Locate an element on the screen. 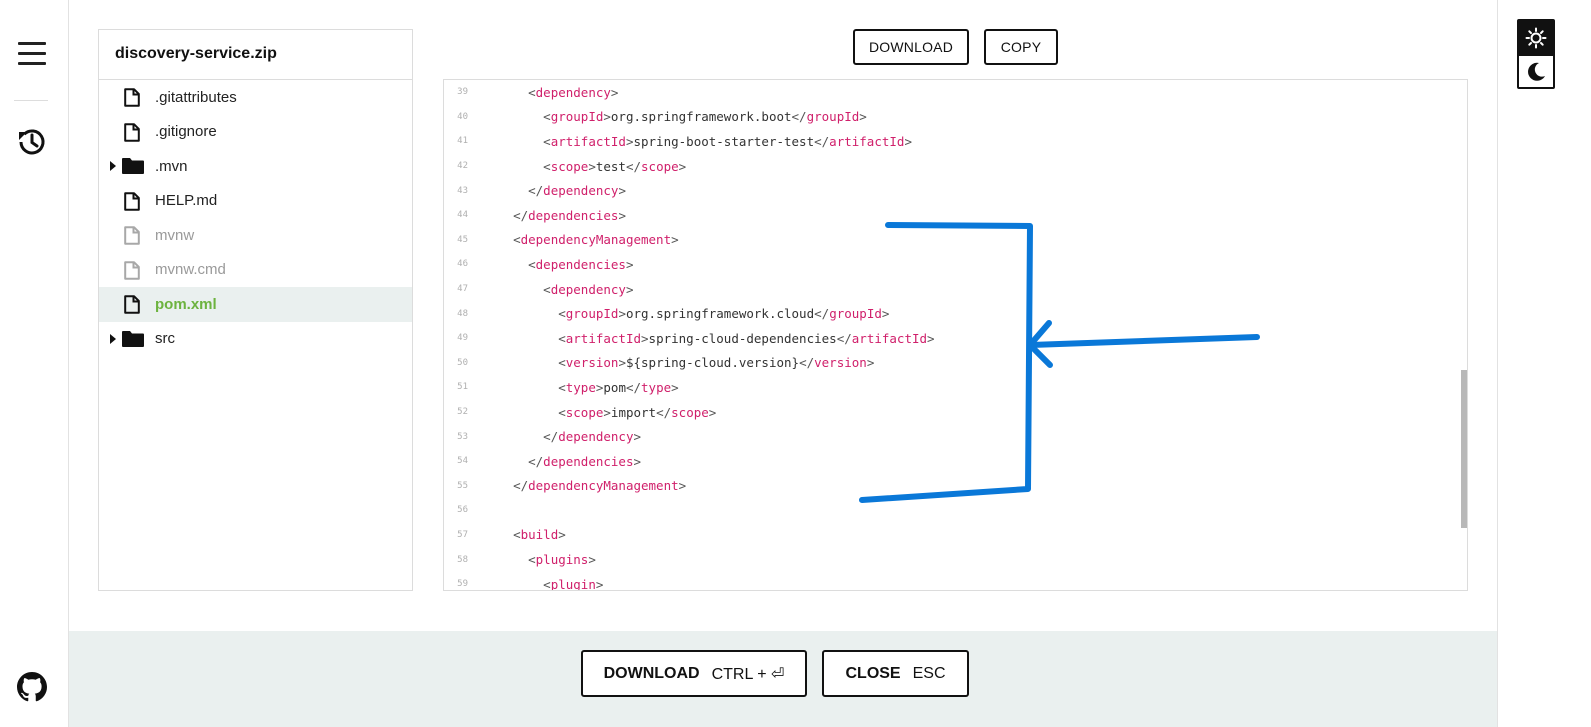  download-shortcut: CTRL + ⏎ is located at coordinates (748, 674).